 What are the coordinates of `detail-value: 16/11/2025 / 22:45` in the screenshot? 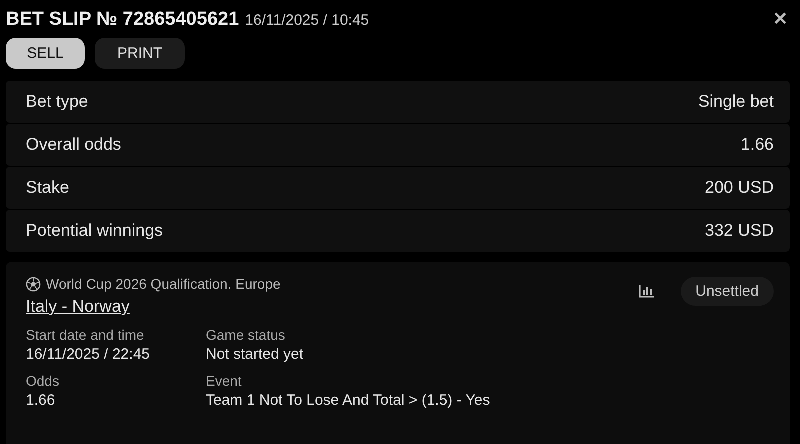 It's located at (88, 354).